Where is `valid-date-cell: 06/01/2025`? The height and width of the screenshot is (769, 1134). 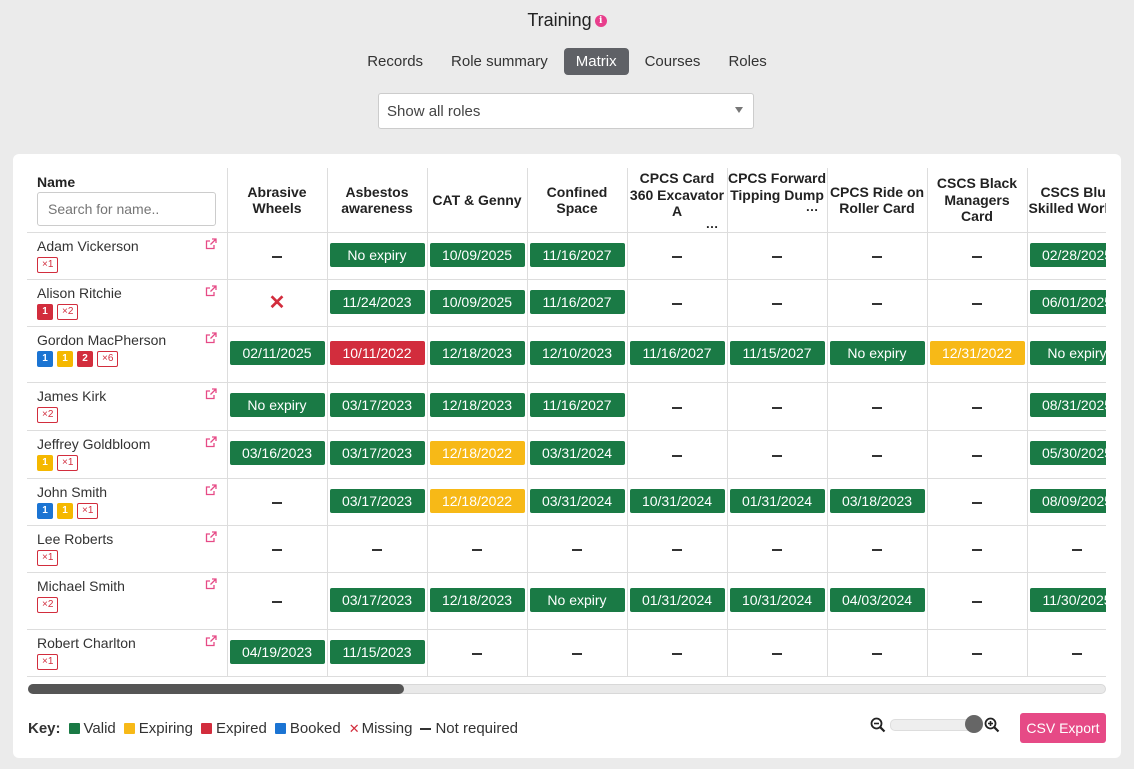
valid-date-cell: 06/01/2025 is located at coordinates (1067, 301).